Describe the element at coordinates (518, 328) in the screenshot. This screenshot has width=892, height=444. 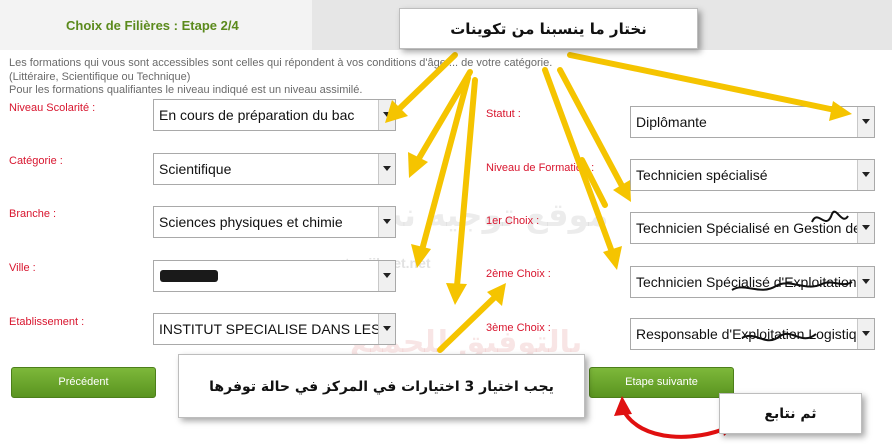
I see `label-3eme-choix: 3ème Choix :` at that location.